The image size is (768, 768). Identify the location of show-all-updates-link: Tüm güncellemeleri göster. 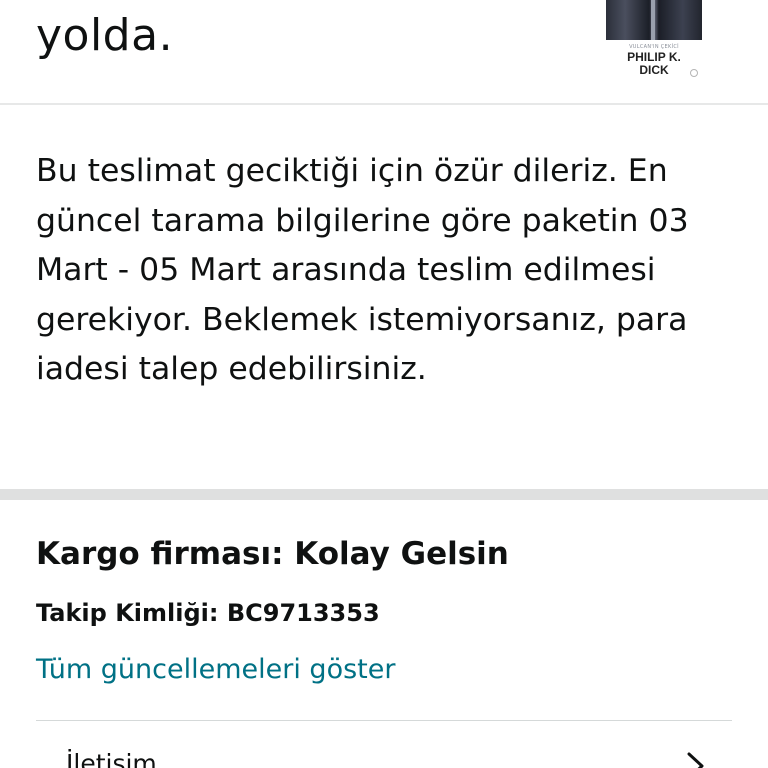
(215, 670).